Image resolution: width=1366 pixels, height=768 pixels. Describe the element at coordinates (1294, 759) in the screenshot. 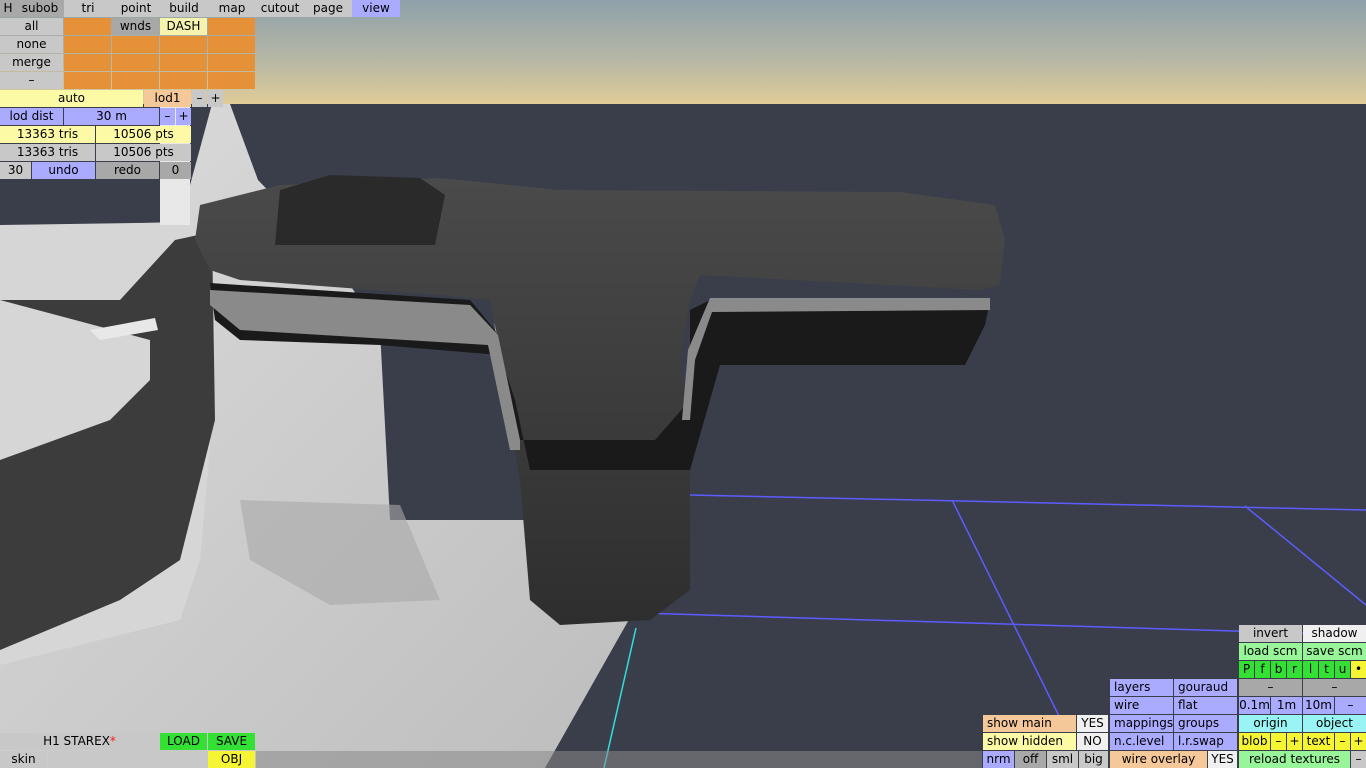

I see `reload-textures-button: reload textures` at that location.